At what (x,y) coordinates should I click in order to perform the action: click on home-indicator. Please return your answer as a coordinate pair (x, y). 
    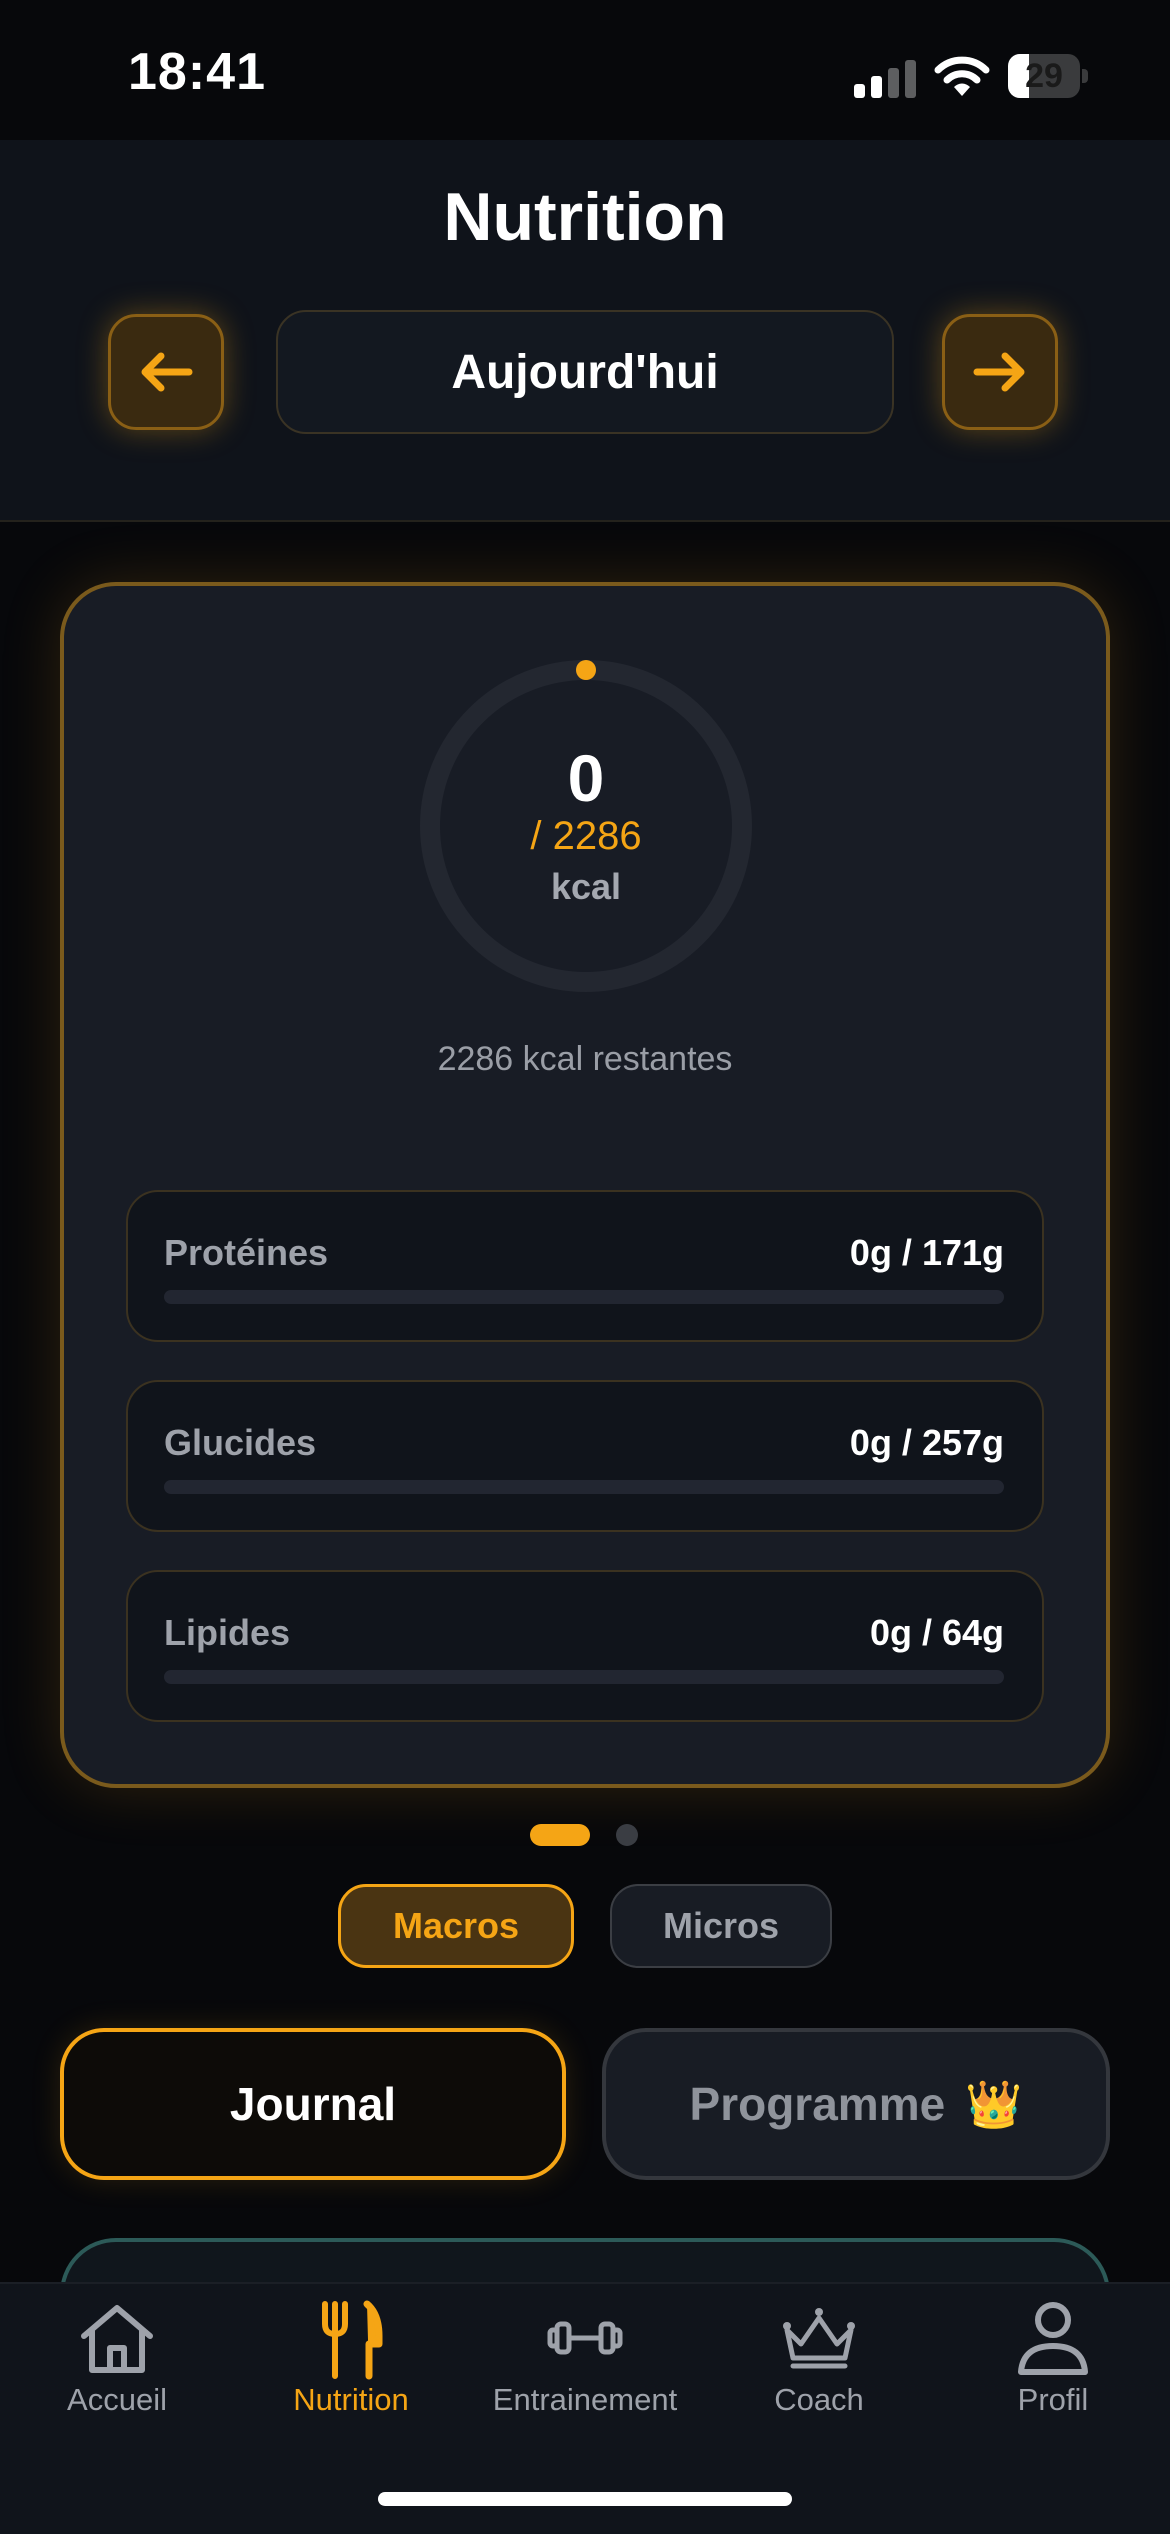
    Looking at the image, I should click on (585, 2499).